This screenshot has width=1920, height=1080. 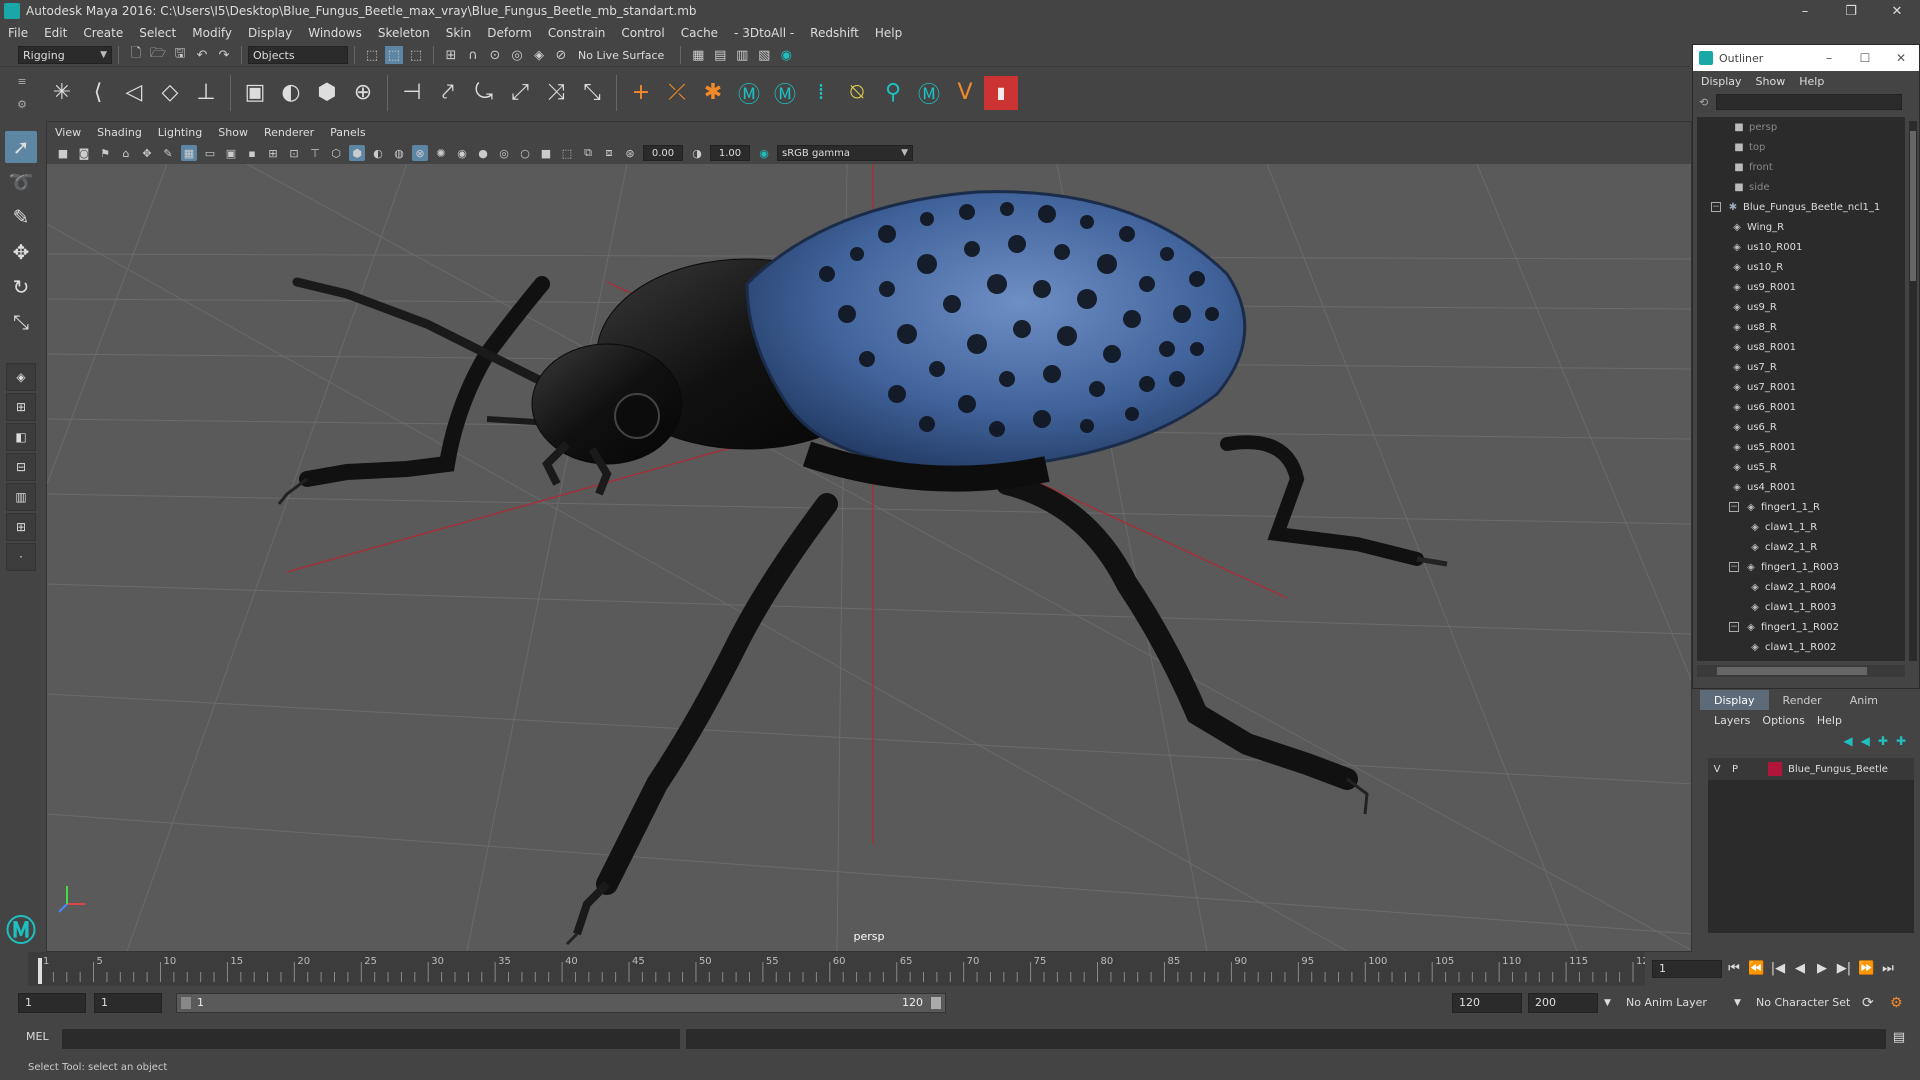 What do you see at coordinates (1801, 487) in the screenshot?
I see `outliner-item: ◈ us4_R001` at bounding box center [1801, 487].